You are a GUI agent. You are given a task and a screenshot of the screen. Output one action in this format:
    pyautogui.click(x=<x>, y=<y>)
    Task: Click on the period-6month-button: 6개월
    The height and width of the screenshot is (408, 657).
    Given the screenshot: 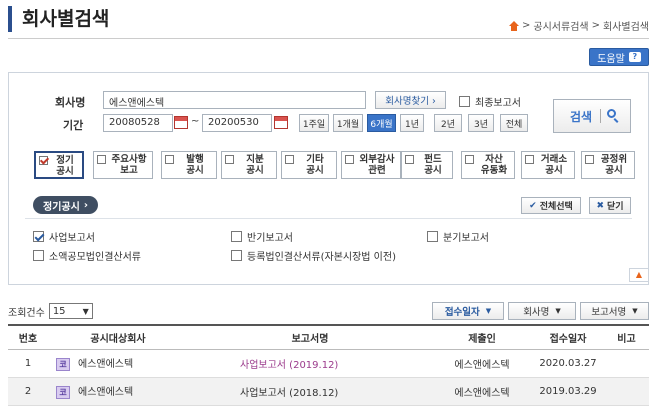 What is the action you would take?
    pyautogui.click(x=381, y=123)
    